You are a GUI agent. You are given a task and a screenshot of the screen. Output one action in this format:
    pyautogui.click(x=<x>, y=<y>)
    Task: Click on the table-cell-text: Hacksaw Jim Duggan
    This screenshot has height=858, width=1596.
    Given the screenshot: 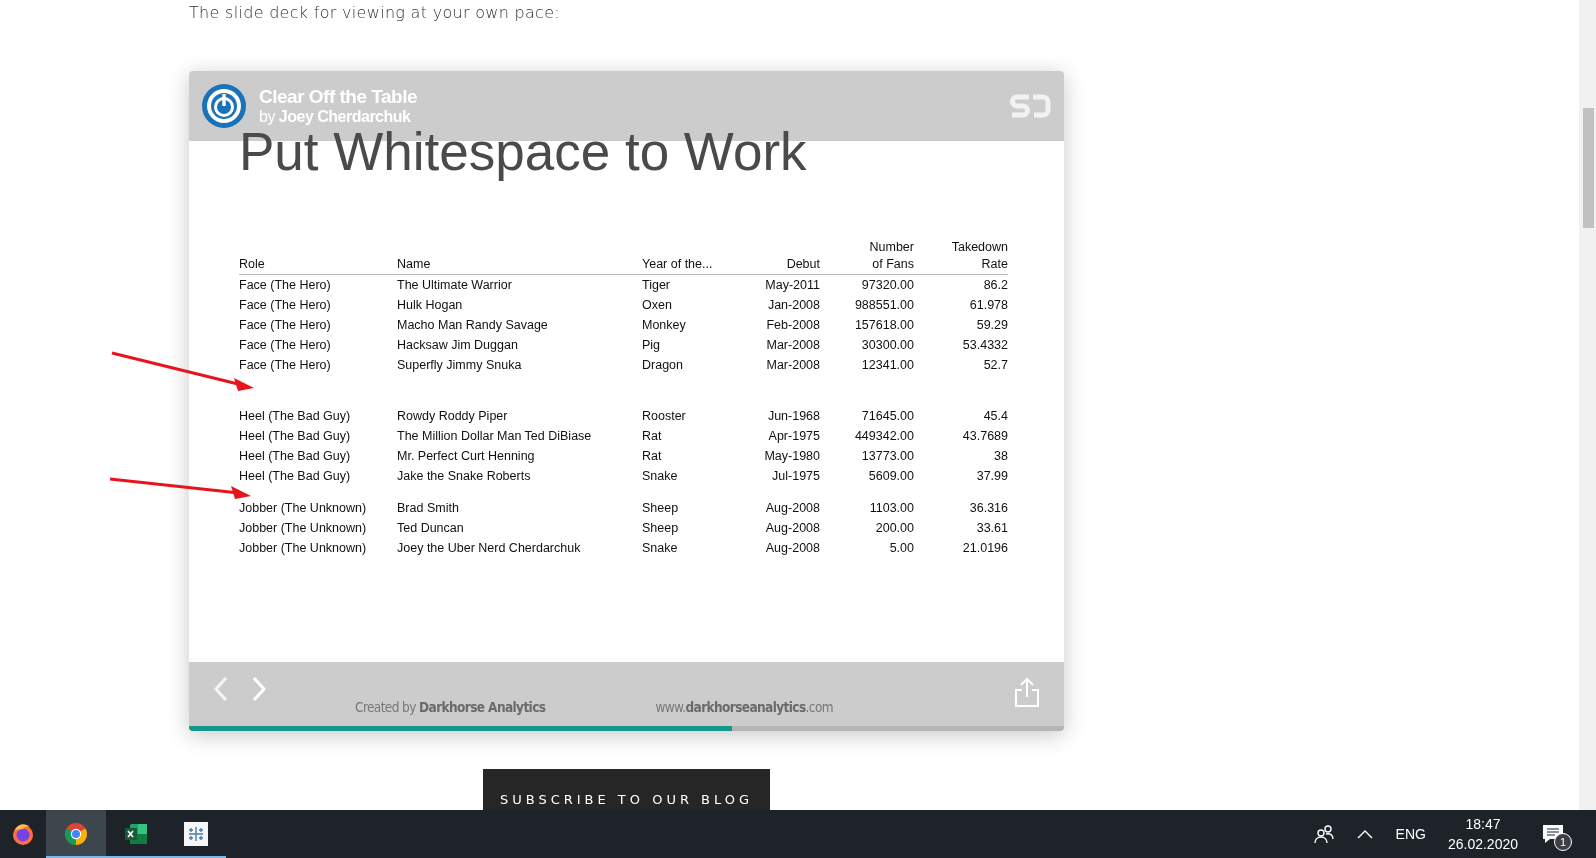 What is the action you would take?
    pyautogui.click(x=458, y=345)
    